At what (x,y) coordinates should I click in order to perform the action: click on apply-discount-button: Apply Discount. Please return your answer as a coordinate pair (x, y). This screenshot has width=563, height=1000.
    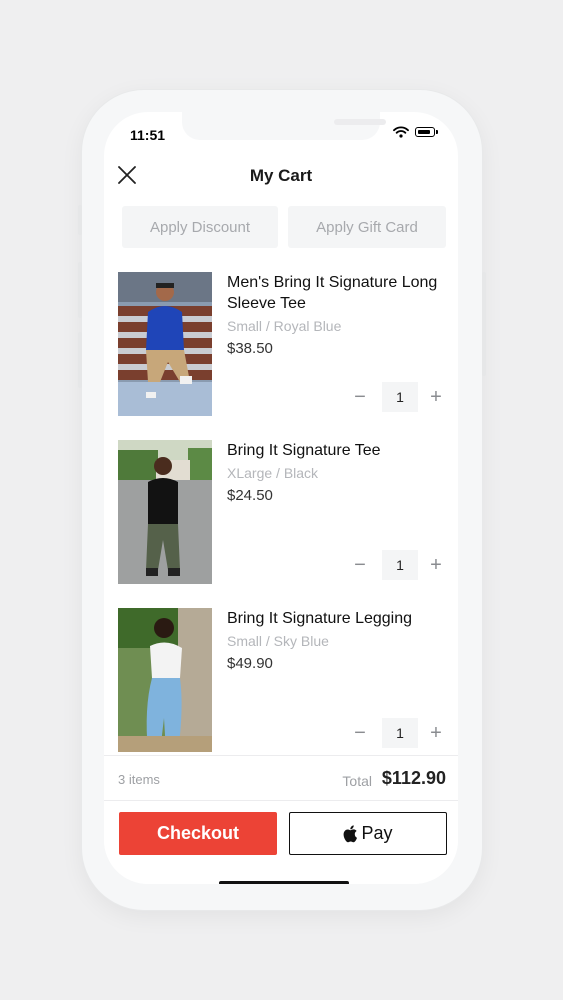
    Looking at the image, I should click on (200, 227).